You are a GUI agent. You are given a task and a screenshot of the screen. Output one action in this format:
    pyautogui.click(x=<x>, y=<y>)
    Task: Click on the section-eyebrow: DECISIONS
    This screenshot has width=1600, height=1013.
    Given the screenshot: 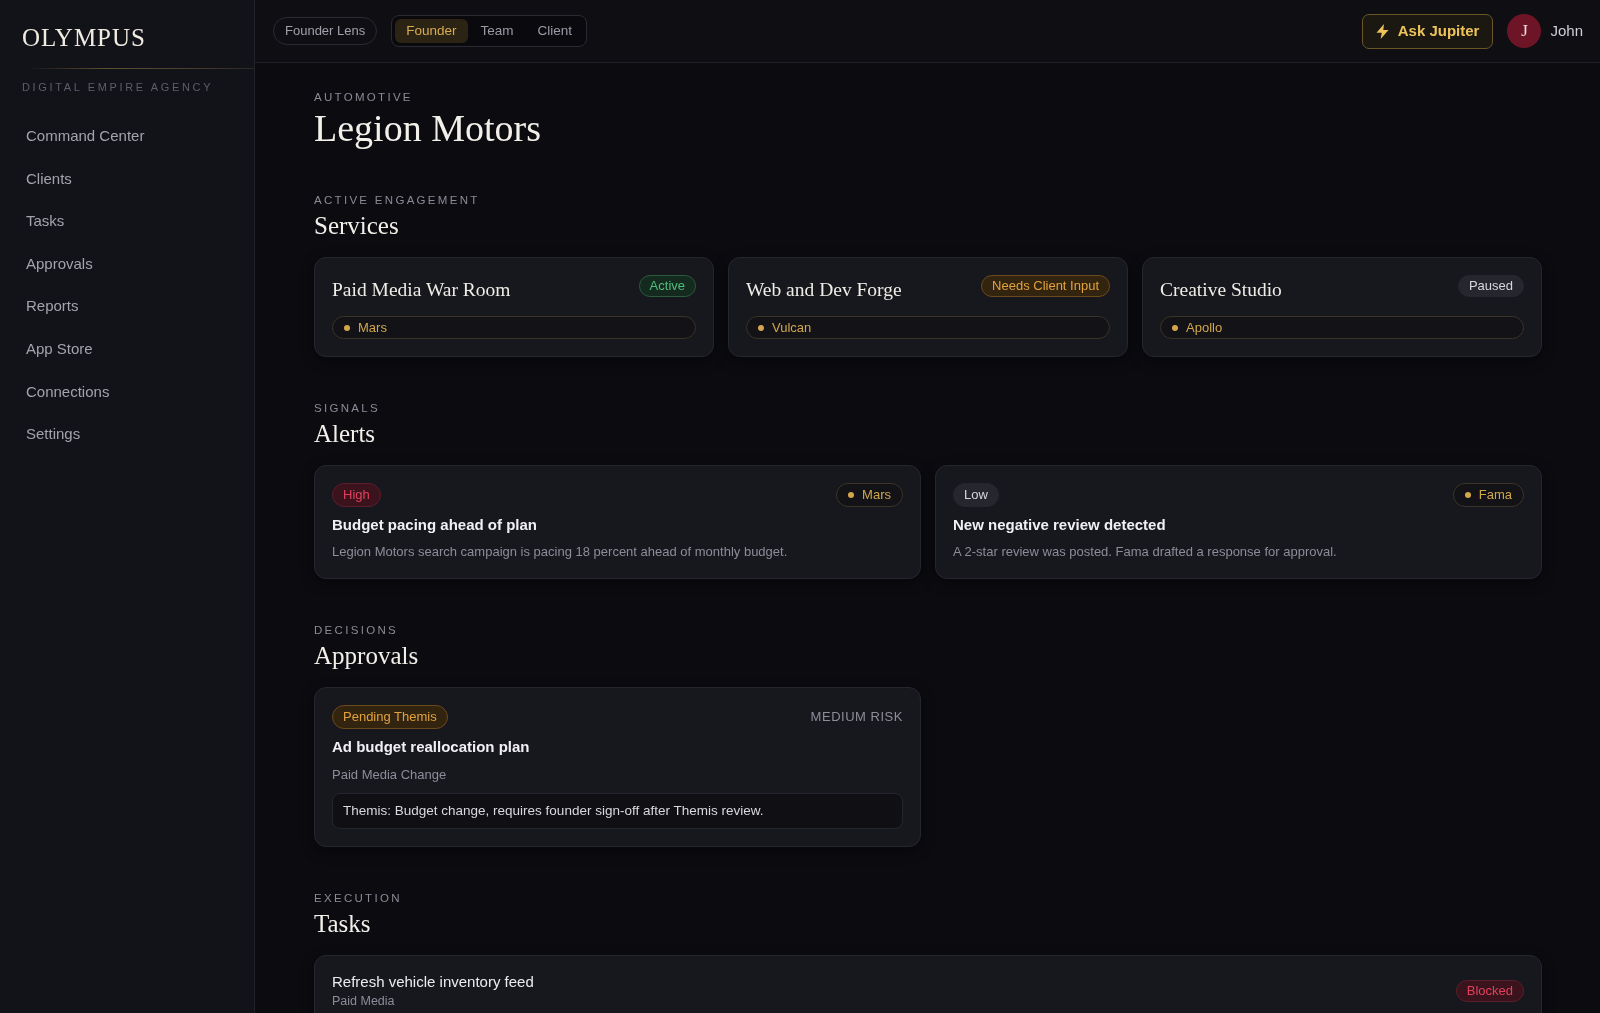 What is the action you would take?
    pyautogui.click(x=356, y=630)
    